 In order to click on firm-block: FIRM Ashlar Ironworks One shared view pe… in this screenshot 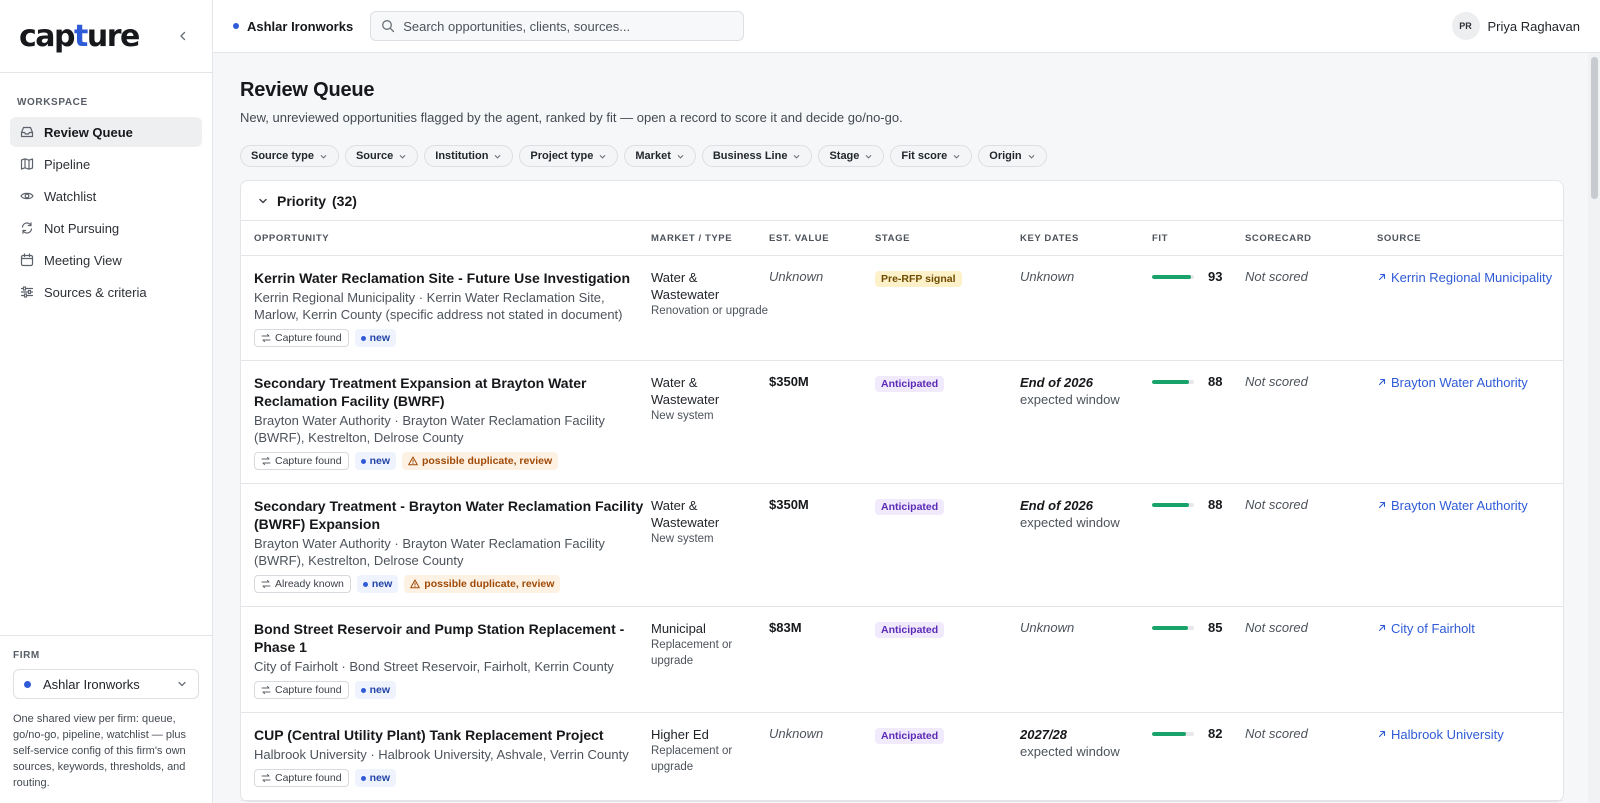, I will do `click(106, 719)`.